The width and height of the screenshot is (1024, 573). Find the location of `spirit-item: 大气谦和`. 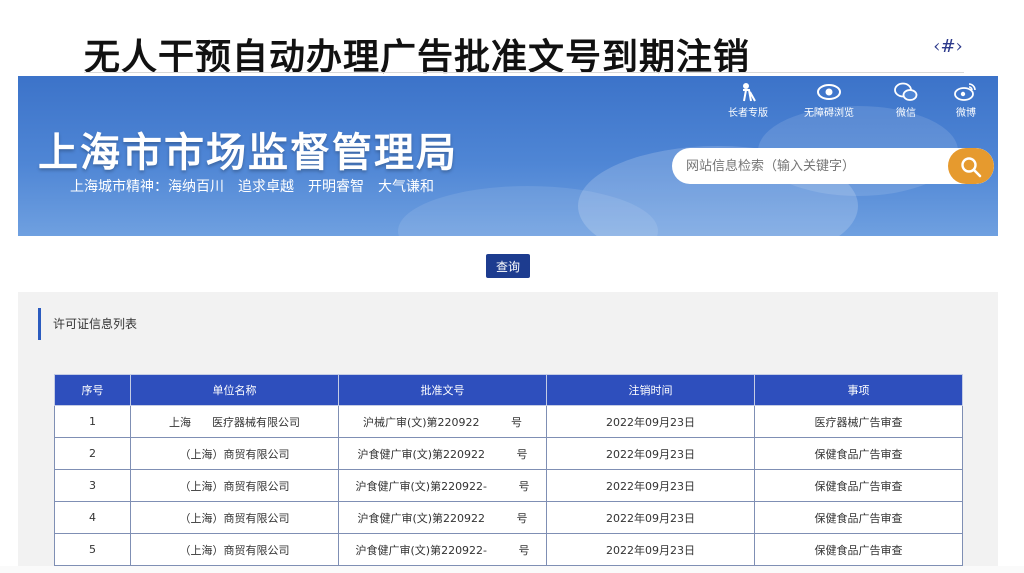

spirit-item: 大气谦和 is located at coordinates (406, 187).